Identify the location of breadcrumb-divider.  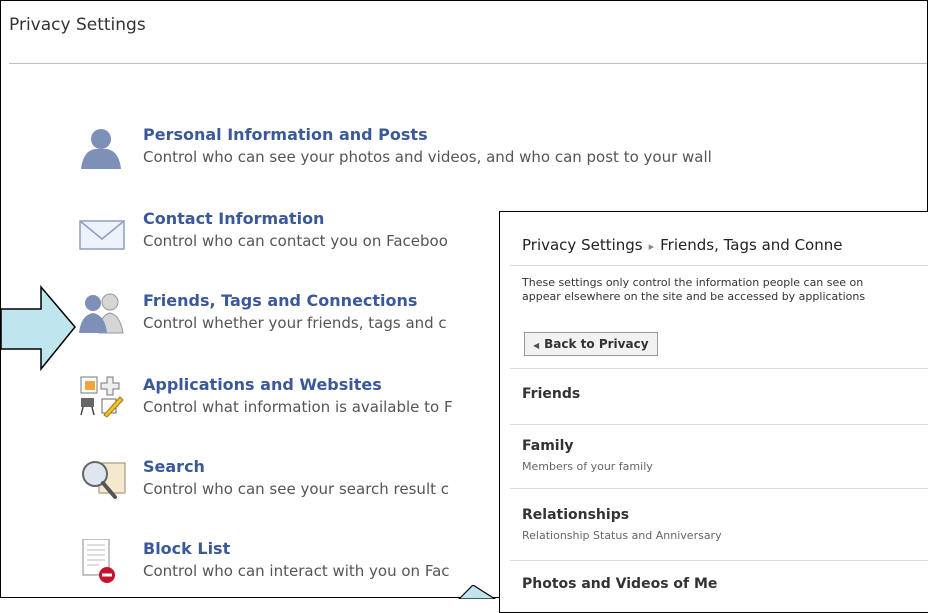
(719, 265).